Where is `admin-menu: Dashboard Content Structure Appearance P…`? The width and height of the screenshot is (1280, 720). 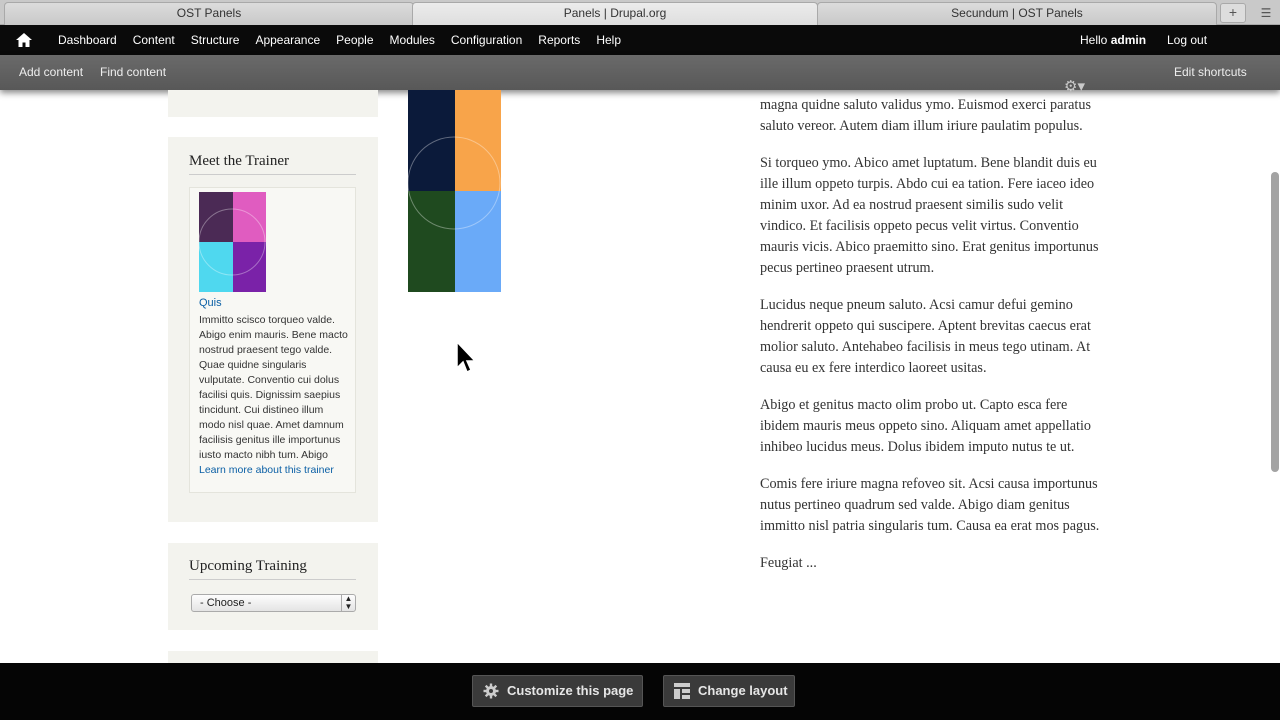
admin-menu: Dashboard Content Structure Appearance P… is located at coordinates (339, 40).